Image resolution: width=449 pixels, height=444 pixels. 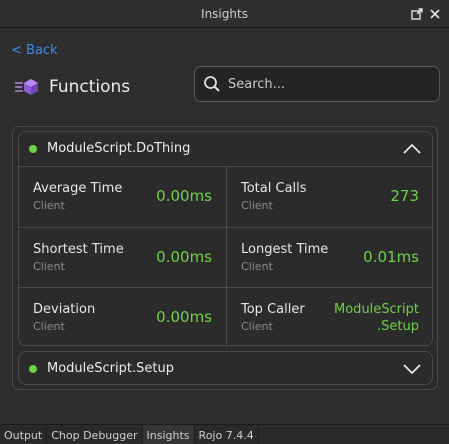 I want to click on function-name: ModuleScript.Setup, so click(x=110, y=368).